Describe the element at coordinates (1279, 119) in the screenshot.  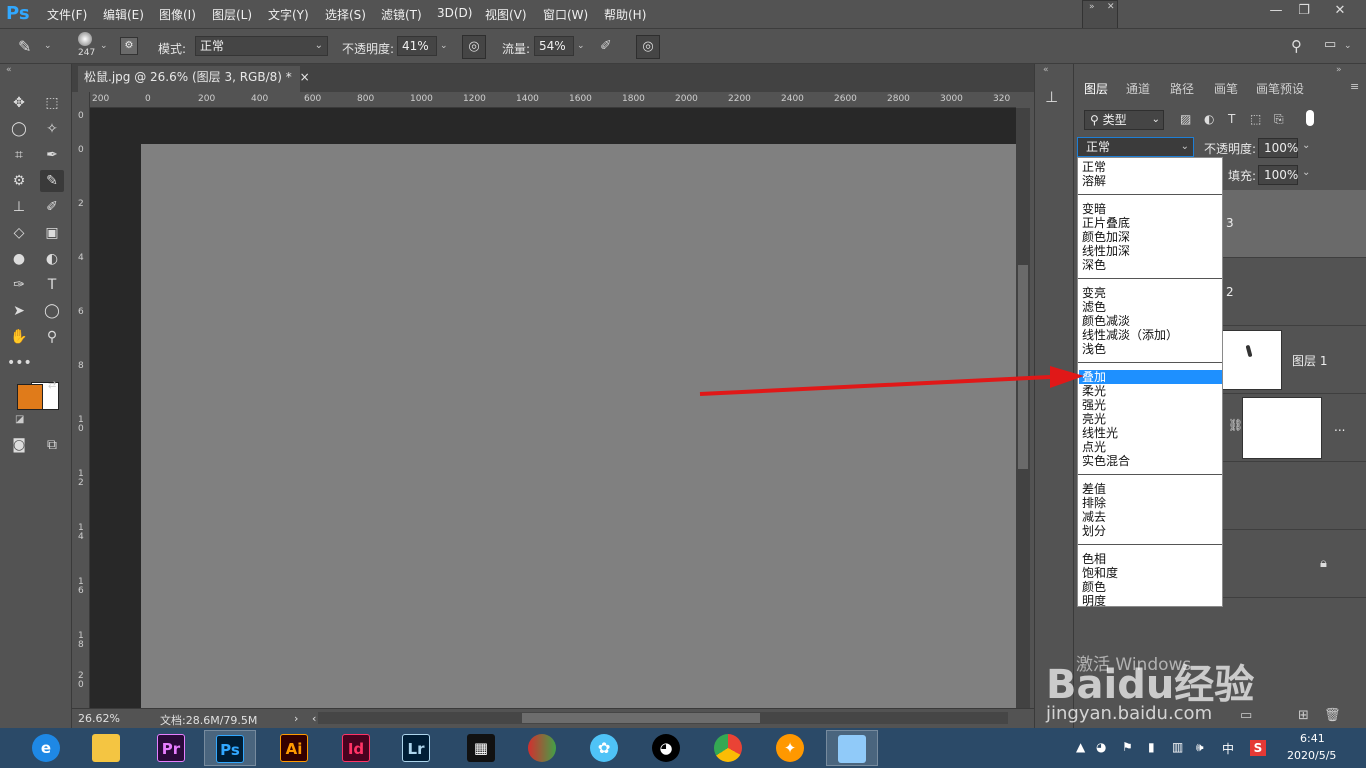
I see `smart-object-filter-icon: ⎘` at that location.